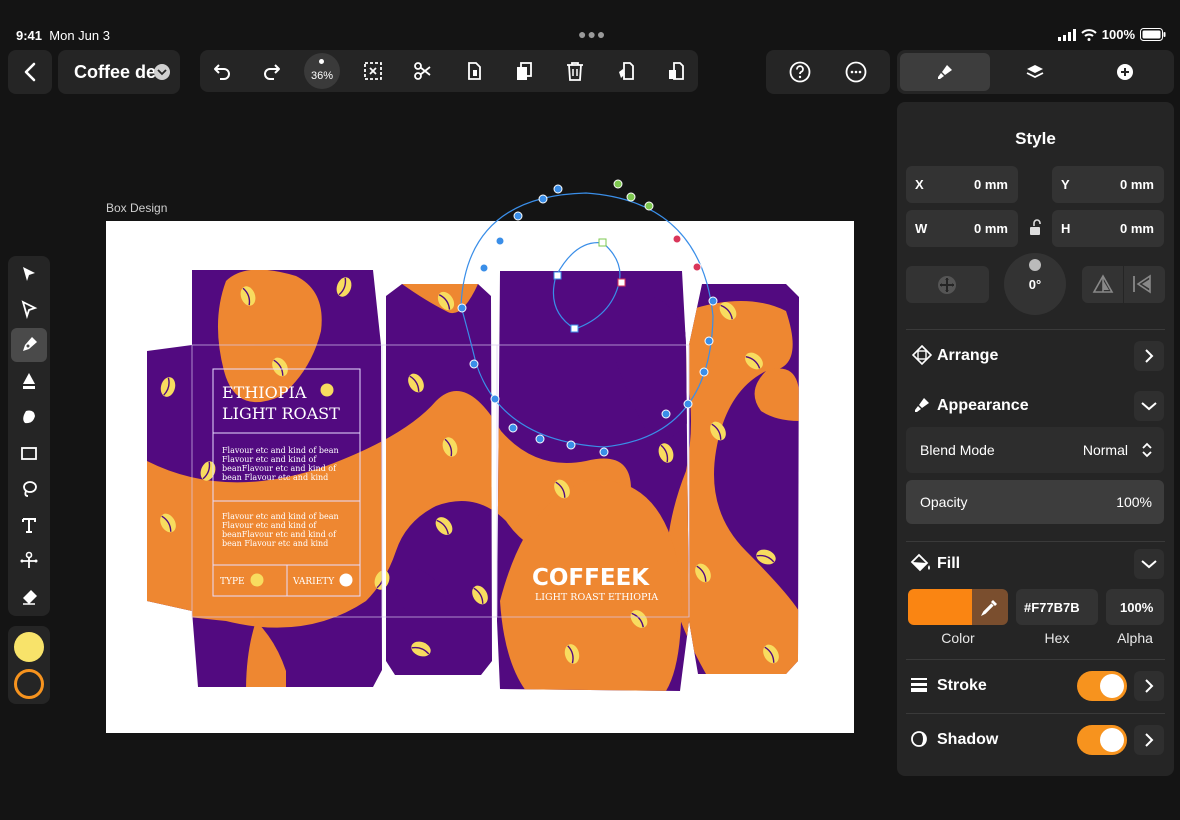  I want to click on opacity-label: Opacity, so click(944, 502).